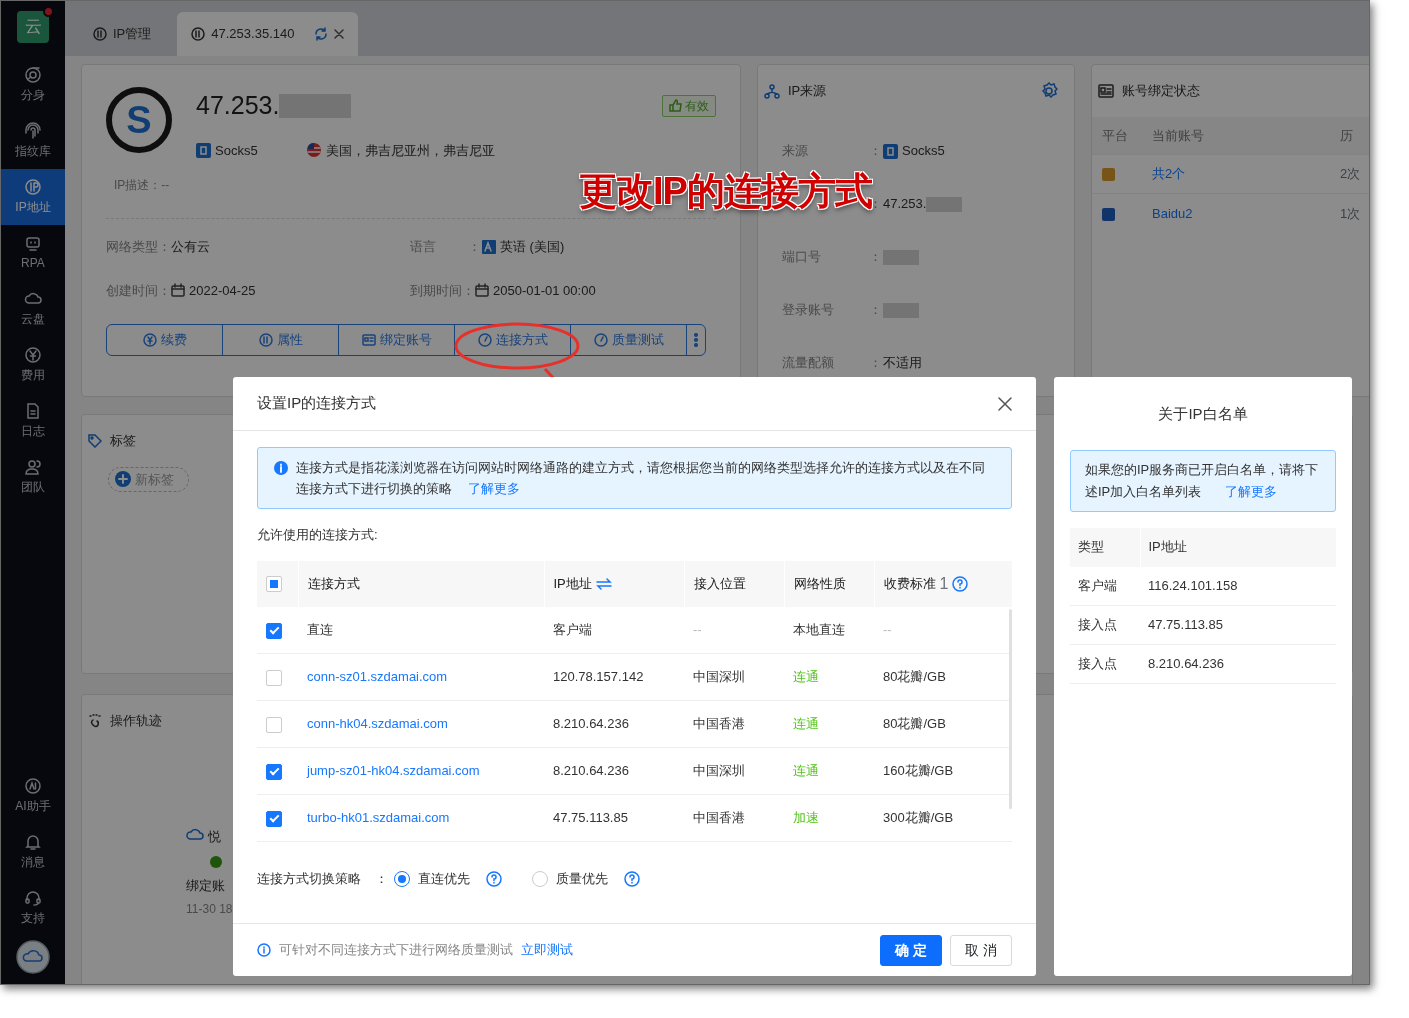 The width and height of the screenshot is (1409, 1018). Describe the element at coordinates (603, 583) in the screenshot. I see `swap-icon` at that location.